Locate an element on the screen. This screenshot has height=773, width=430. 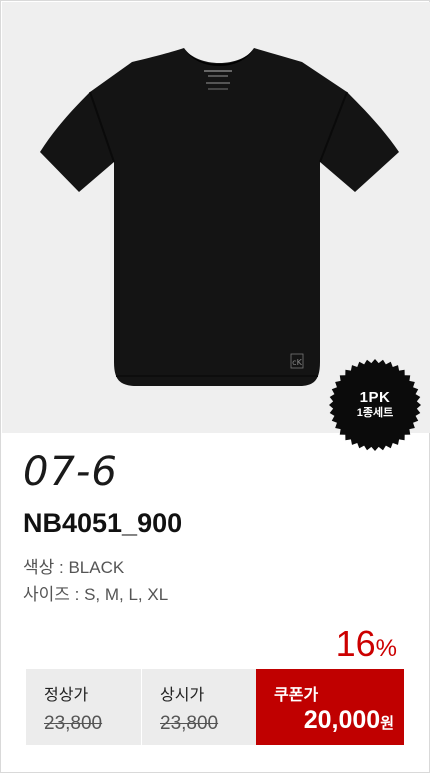
discount-rate: 16% is located at coordinates (366, 644).